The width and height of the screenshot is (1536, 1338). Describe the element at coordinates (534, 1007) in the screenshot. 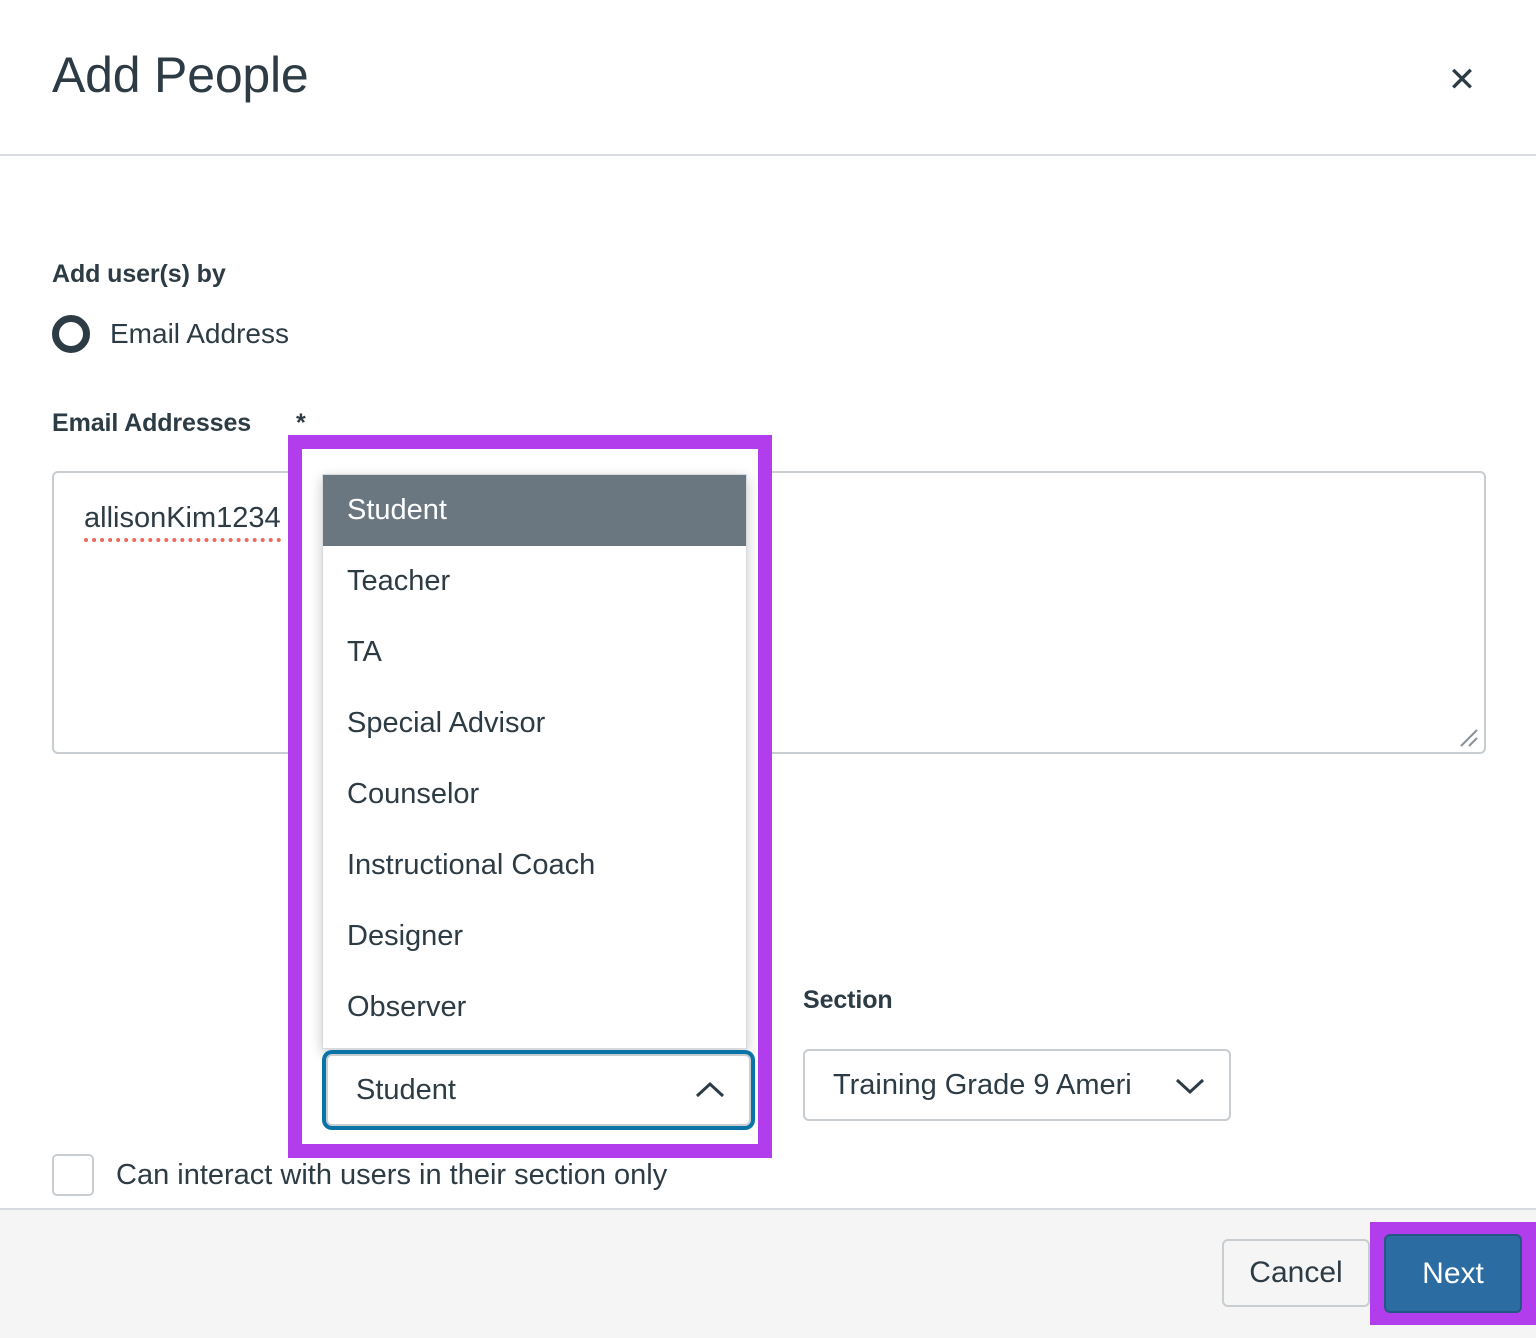

I see `list-item: Observer` at that location.